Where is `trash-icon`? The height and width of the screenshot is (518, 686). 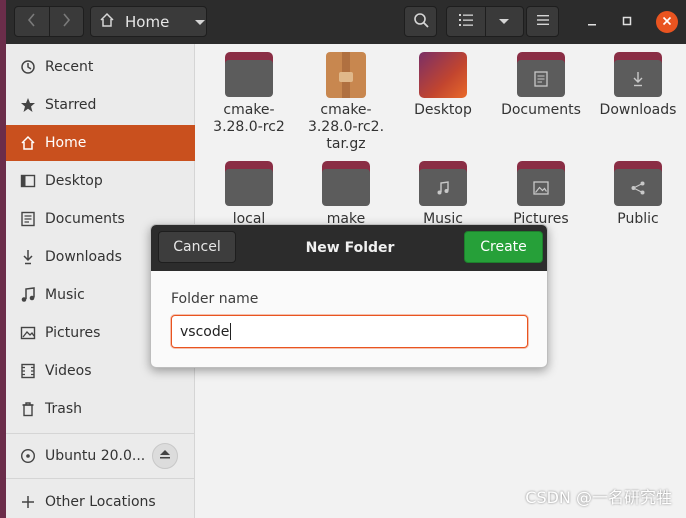
trash-icon is located at coordinates (28, 409).